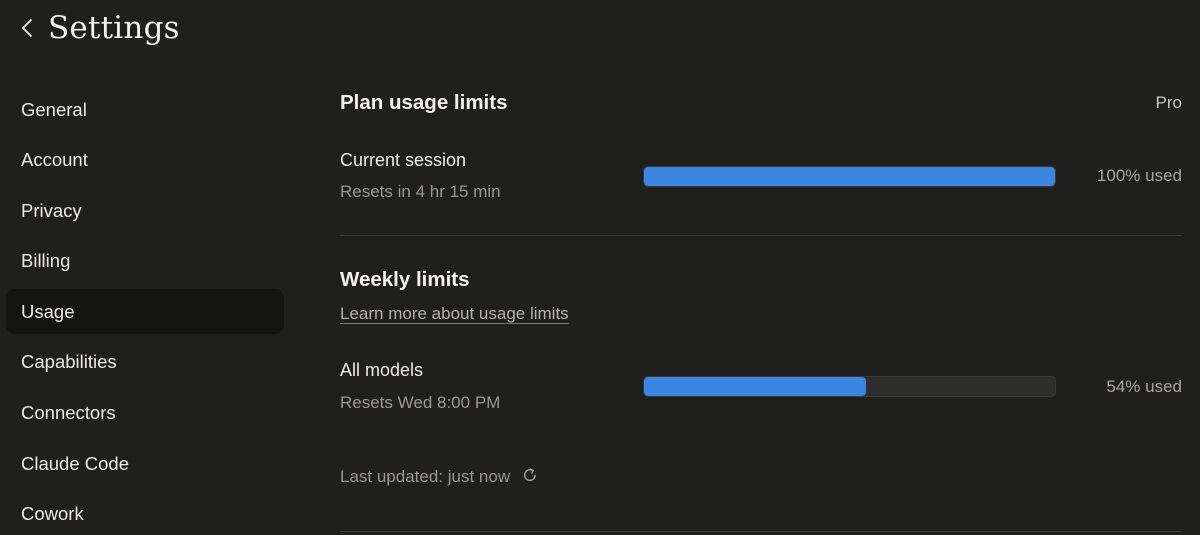 The height and width of the screenshot is (535, 1200). I want to click on all-models-usage-text: 54% used, so click(1144, 386).